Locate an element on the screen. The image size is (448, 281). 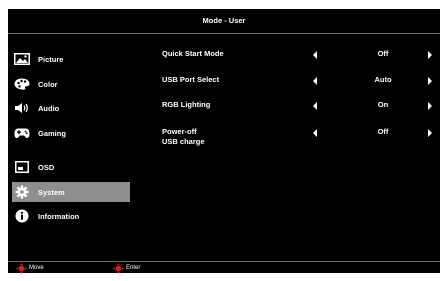
setting-rgb-lighting: RGB Lighting On is located at coordinates (286, 109).